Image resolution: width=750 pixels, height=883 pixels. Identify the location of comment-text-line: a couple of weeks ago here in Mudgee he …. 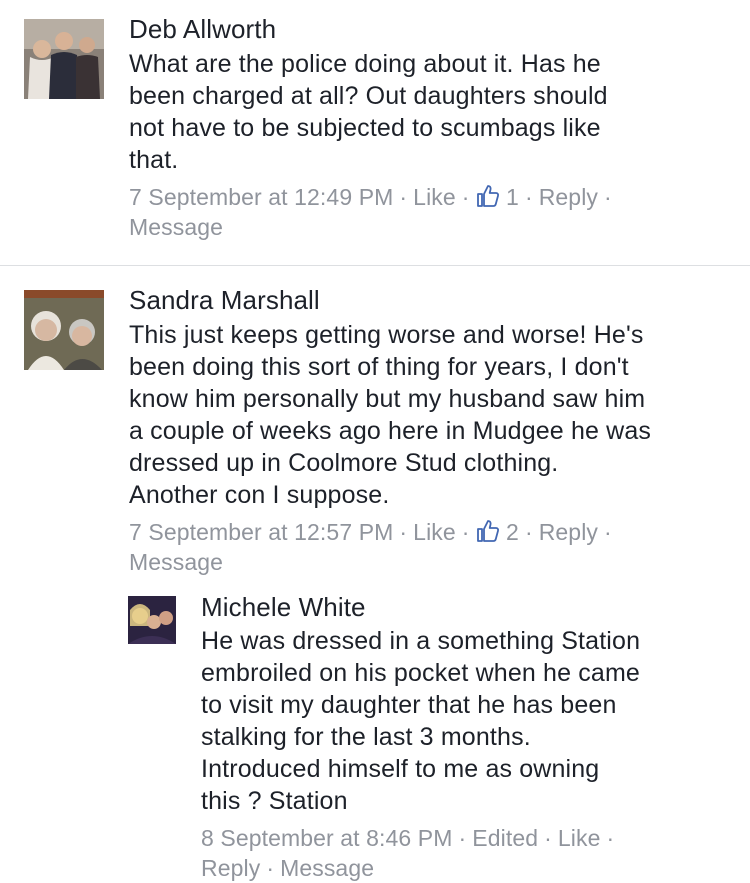
(390, 431).